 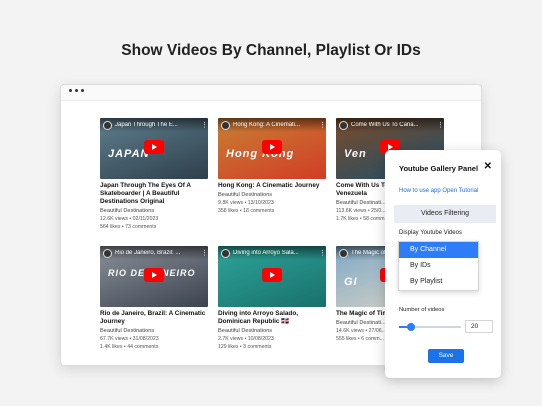 I want to click on thumbnail-overlay-text: Ven, so click(x=355, y=154).